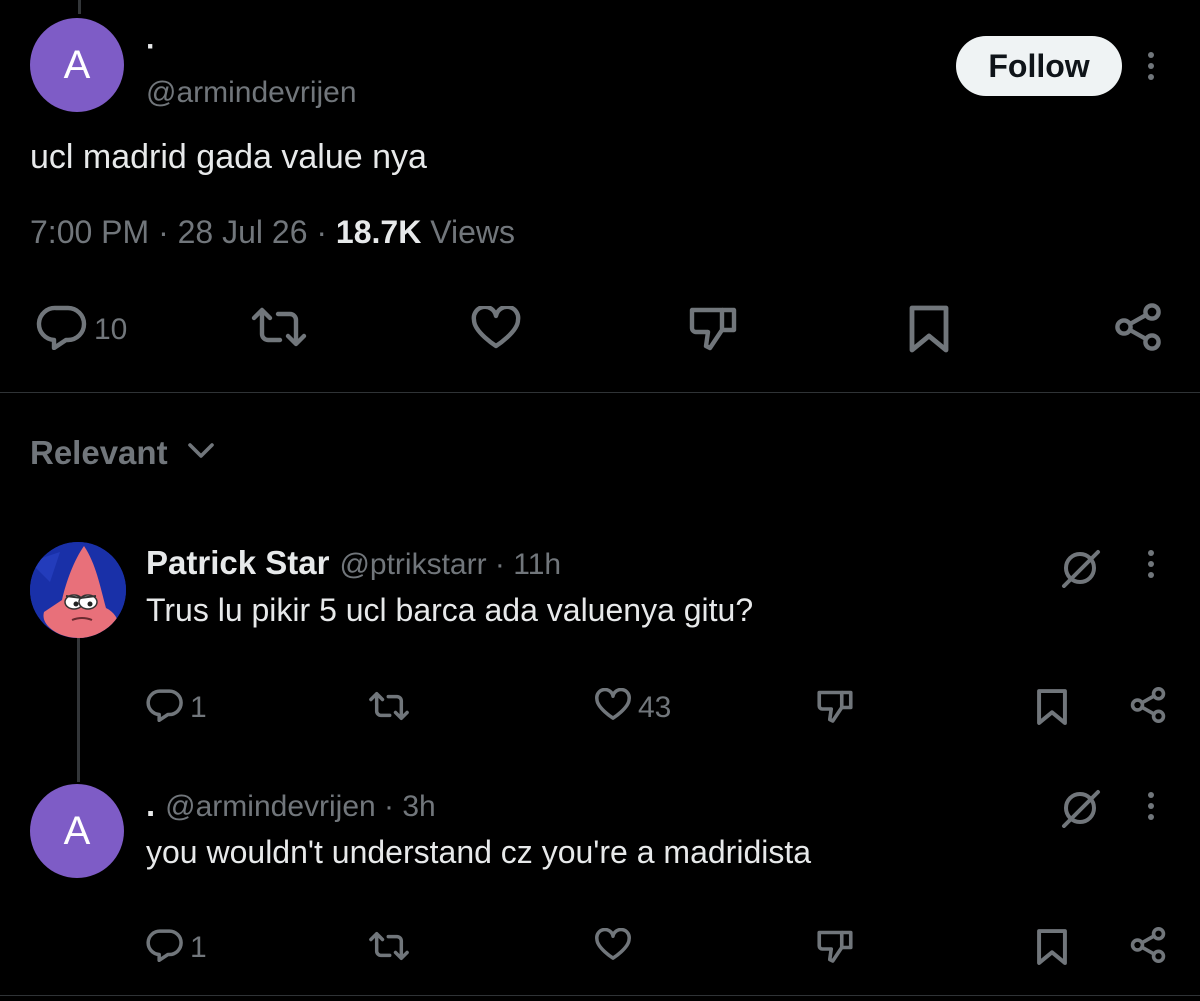  I want to click on thread-connector, so click(78, 709).